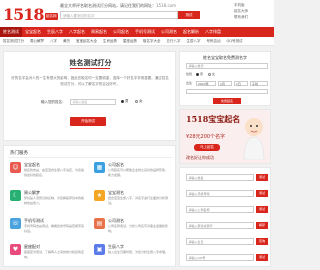  Describe the element at coordinates (37, 41) in the screenshot. I see `subnav-item: 周公解梦` at that location.